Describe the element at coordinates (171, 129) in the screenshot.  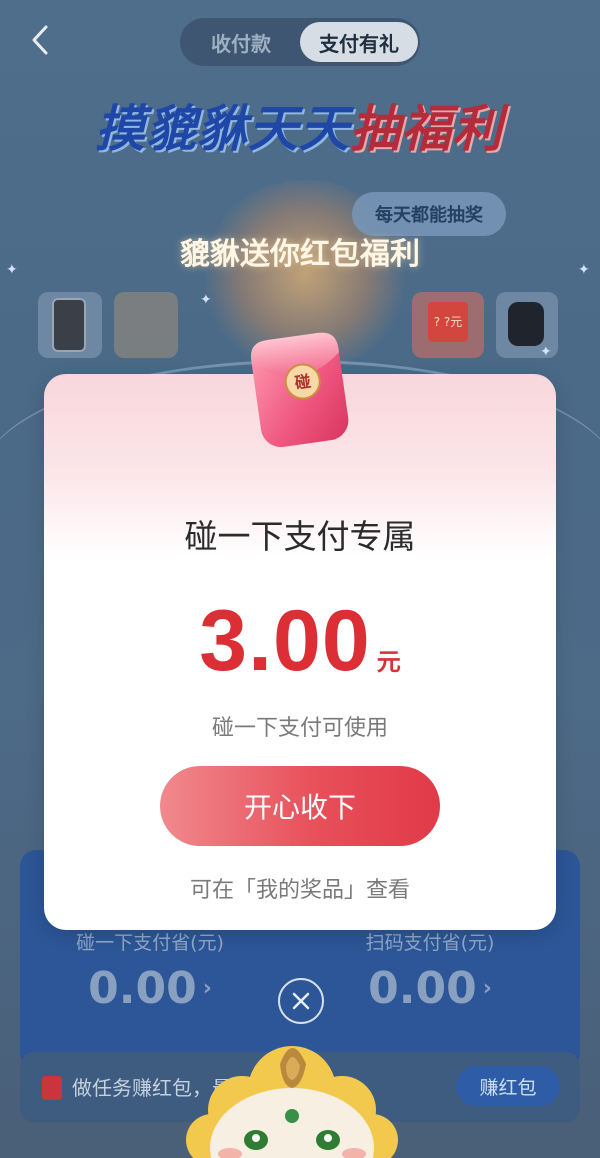
I see `banner-title-part1: 摸貔貅` at that location.